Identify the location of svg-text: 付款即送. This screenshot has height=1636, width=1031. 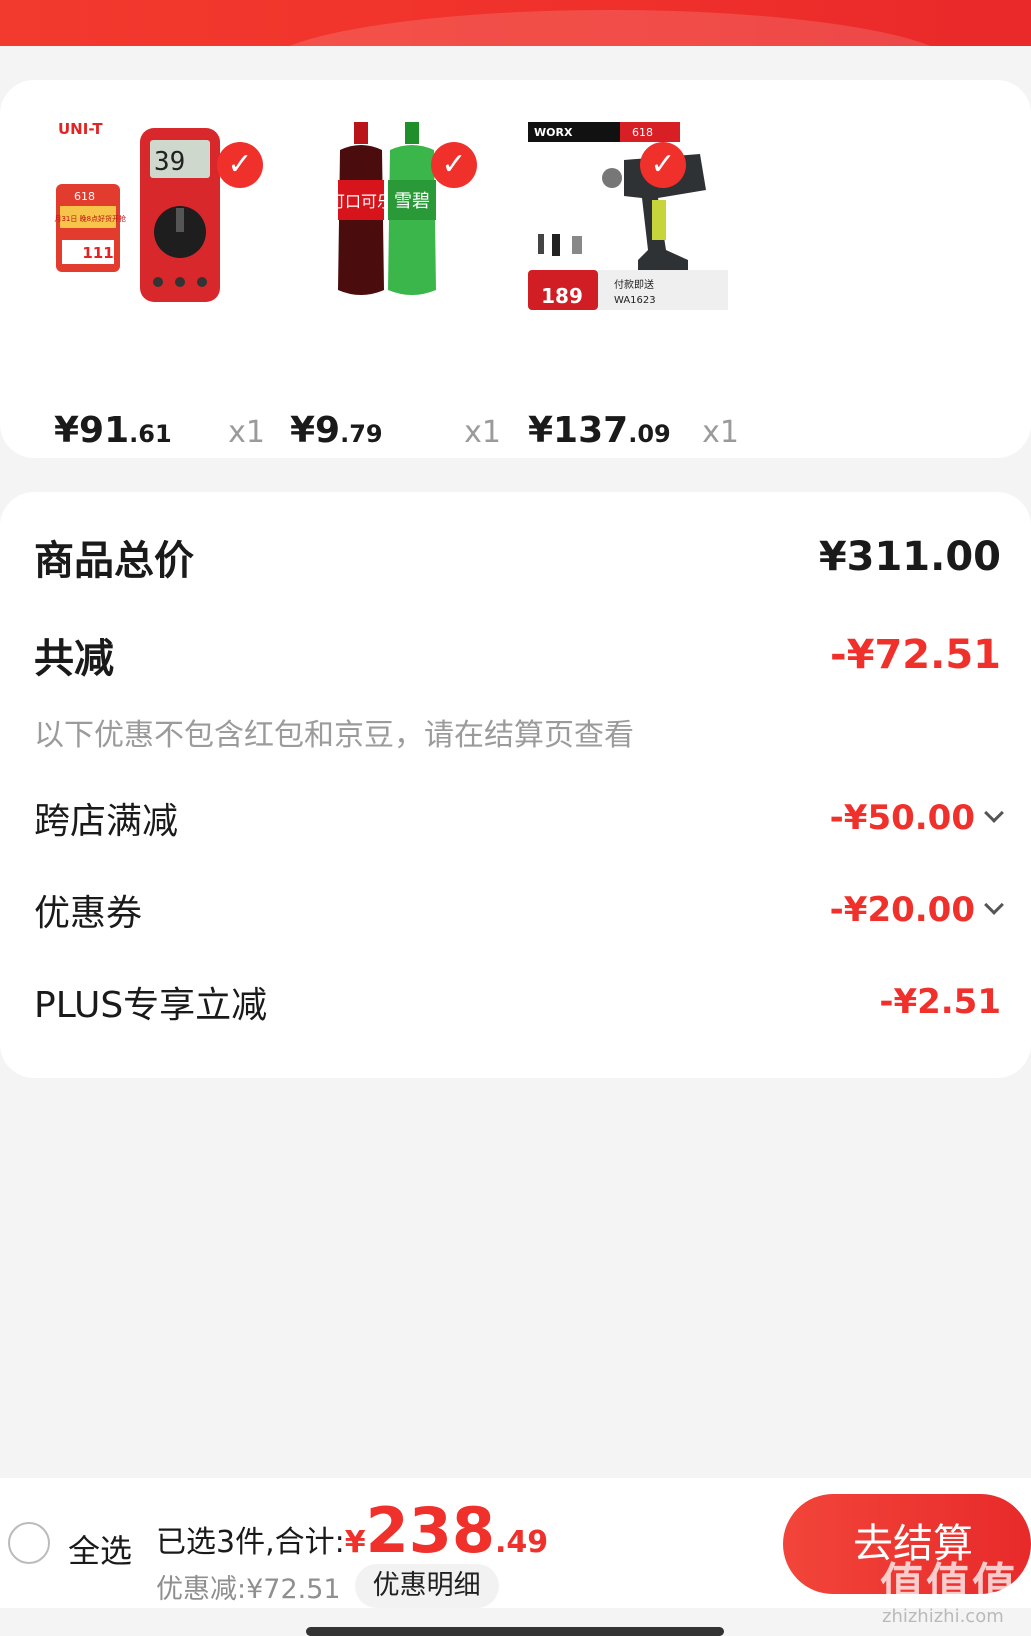
(634, 284).